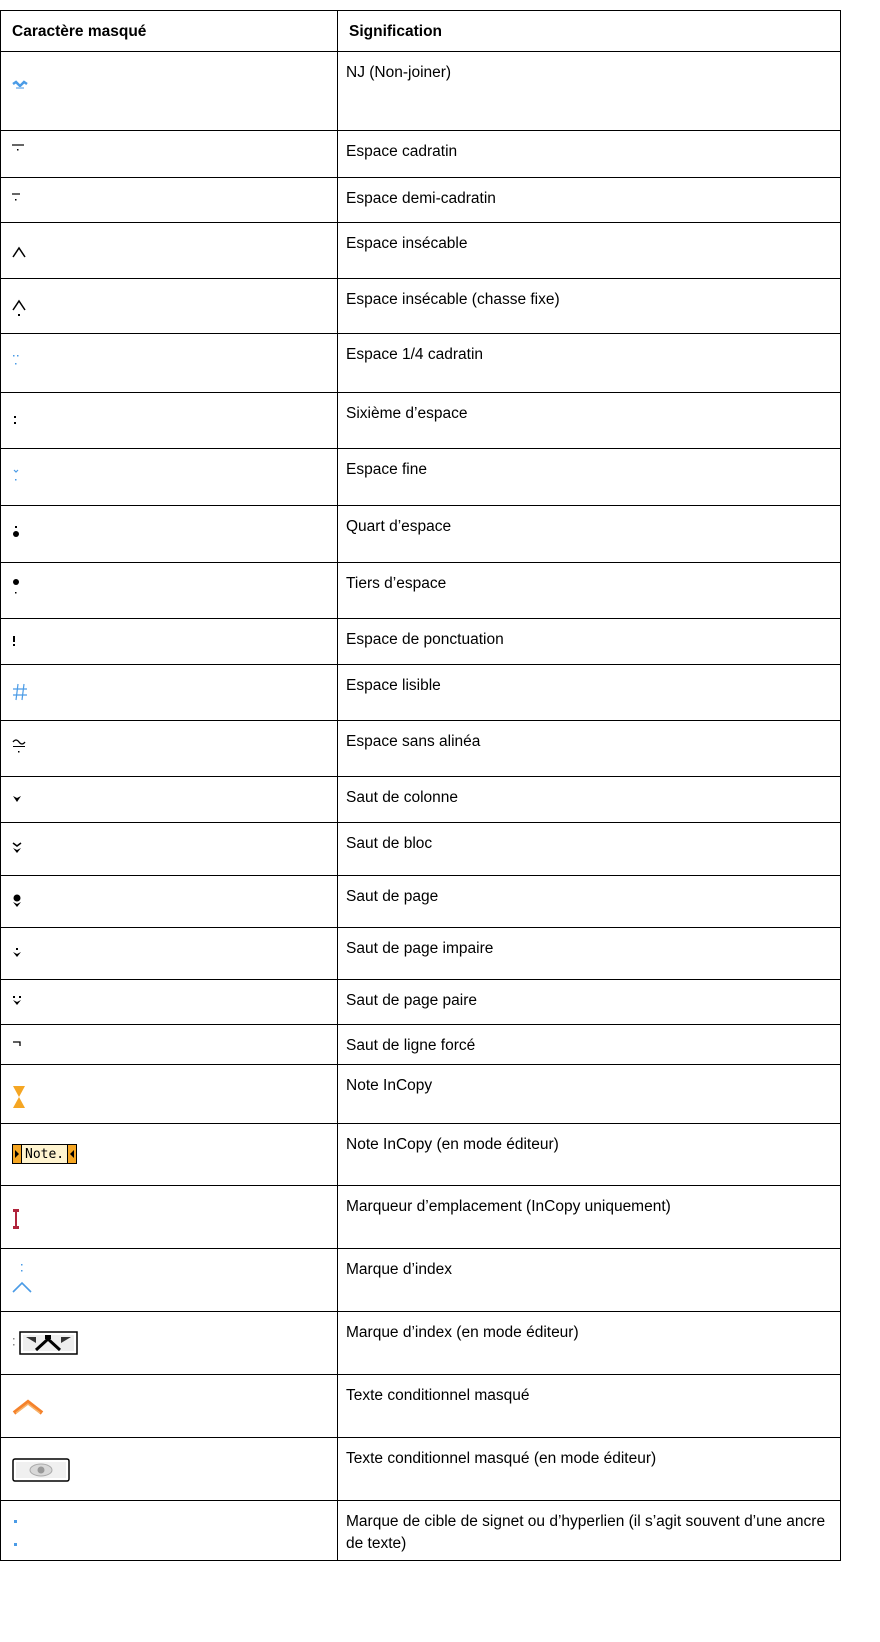 The image size is (880, 1642). Describe the element at coordinates (589, 250) in the screenshot. I see `meaning-cell: Espace insécable` at that location.